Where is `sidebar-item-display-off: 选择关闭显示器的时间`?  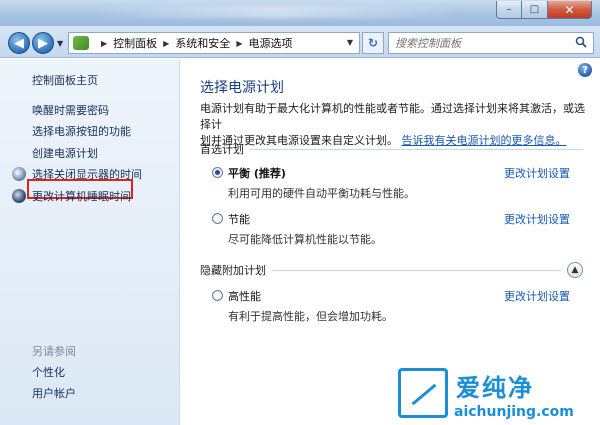
sidebar-item-display-off: 选择关闭显示器的时间 is located at coordinates (87, 174).